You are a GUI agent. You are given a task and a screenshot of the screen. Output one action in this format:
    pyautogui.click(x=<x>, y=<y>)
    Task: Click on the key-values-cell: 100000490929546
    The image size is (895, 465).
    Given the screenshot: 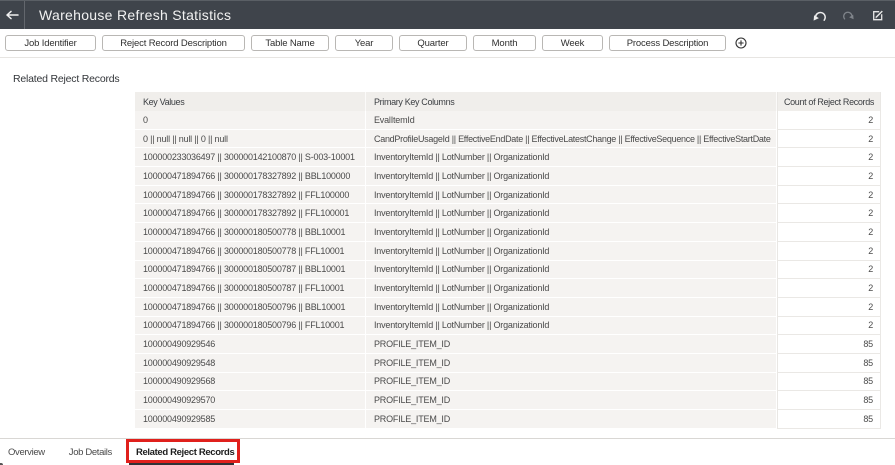 What is the action you would take?
    pyautogui.click(x=250, y=344)
    